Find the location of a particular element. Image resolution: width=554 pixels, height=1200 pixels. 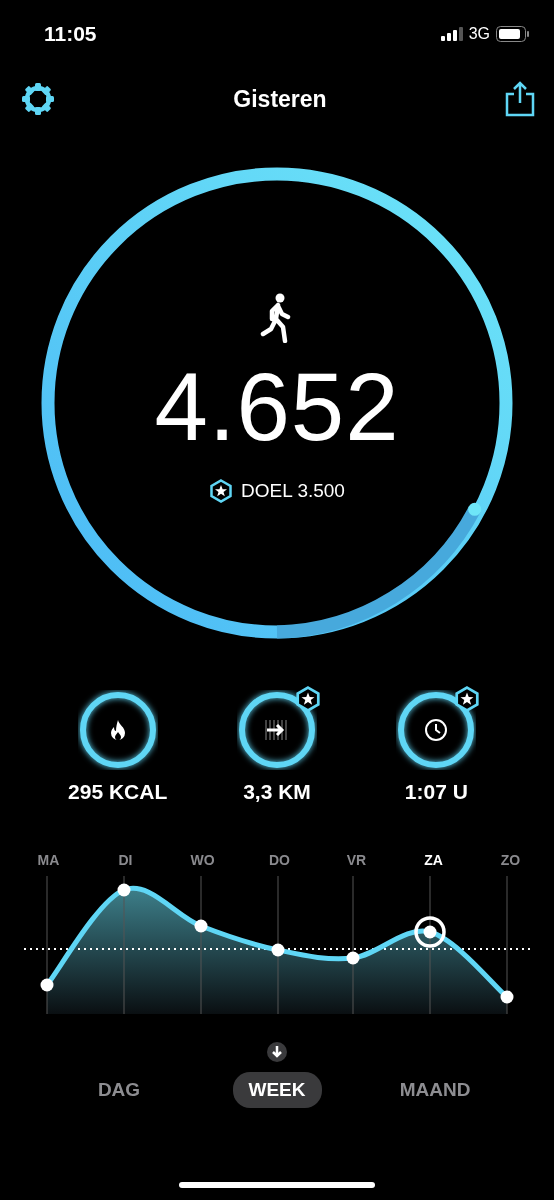

nav-title: Gisteren is located at coordinates (280, 99).